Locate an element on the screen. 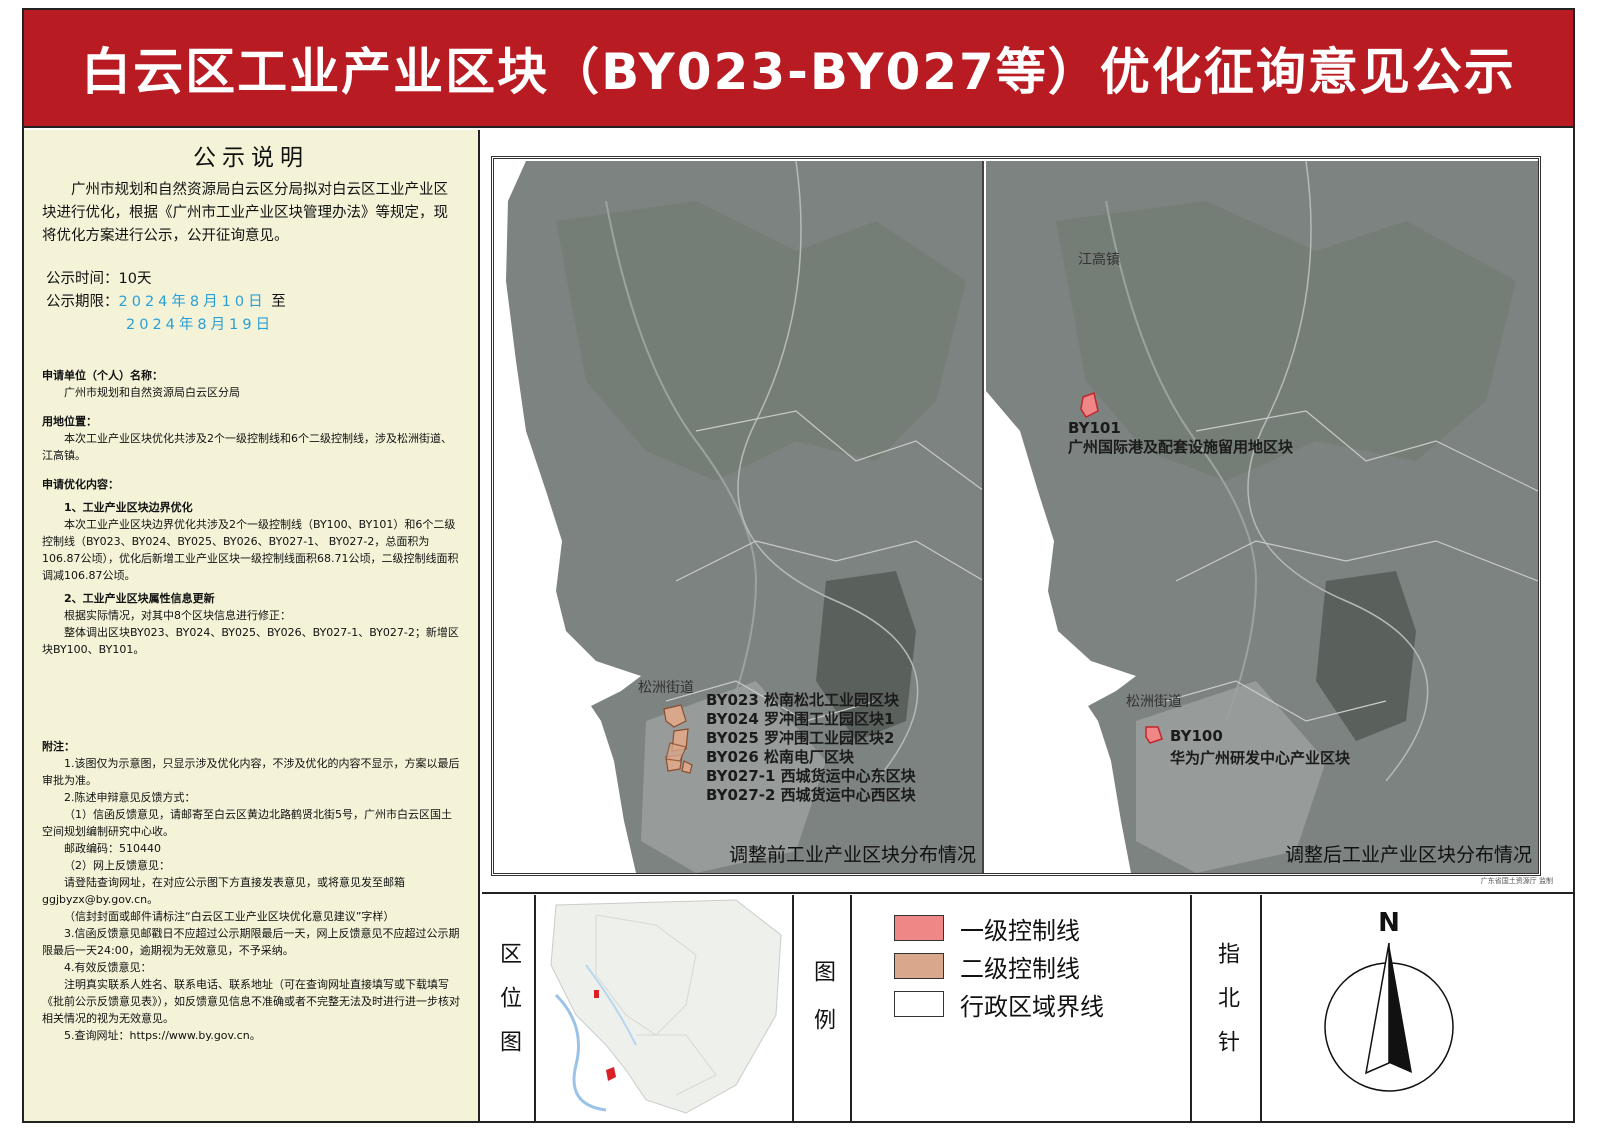 This screenshot has width=1599, height=1130. location-map-image is located at coordinates (664, 1008).